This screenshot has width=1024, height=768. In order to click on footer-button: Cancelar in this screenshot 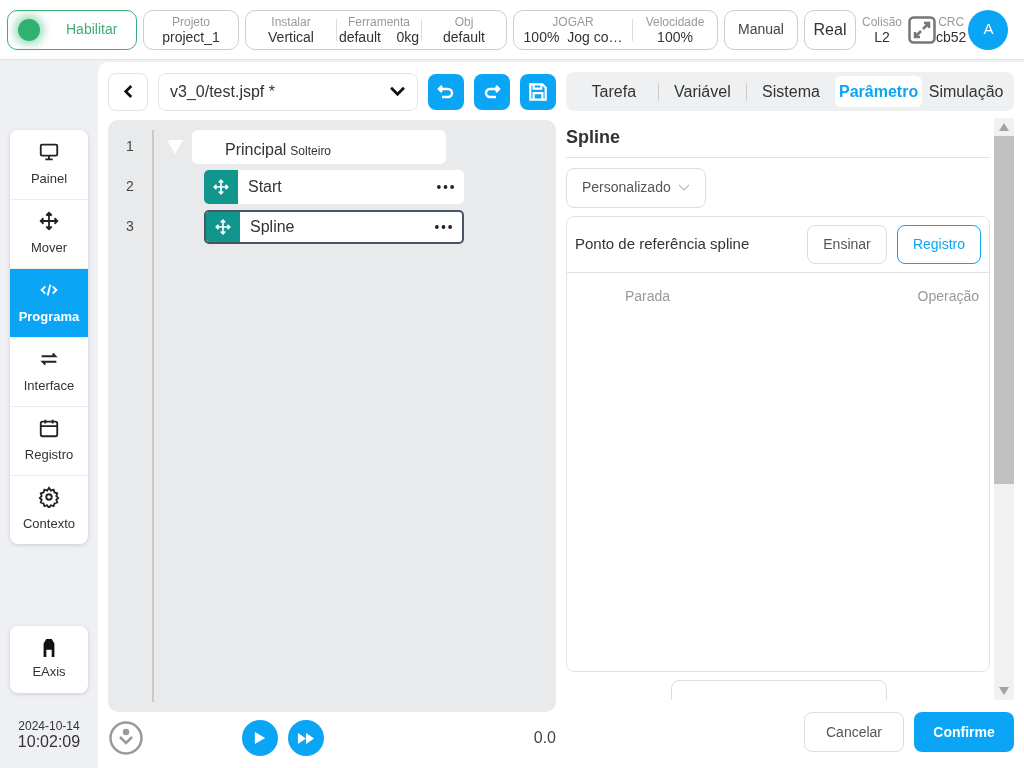, I will do `click(854, 732)`.